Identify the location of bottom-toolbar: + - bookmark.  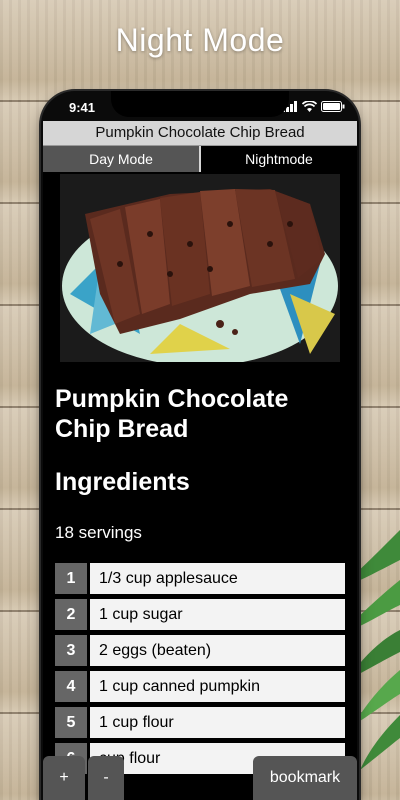
(200, 776).